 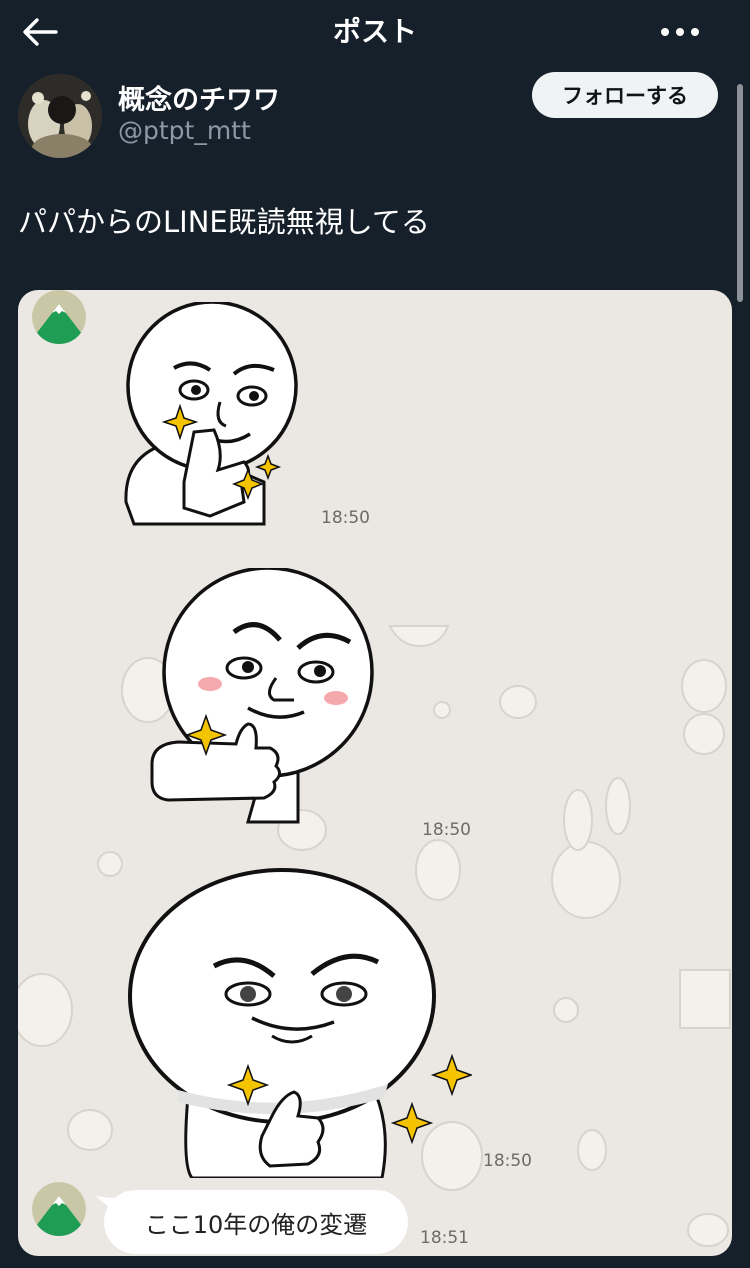 I want to click on more-options-button, so click(x=680, y=32).